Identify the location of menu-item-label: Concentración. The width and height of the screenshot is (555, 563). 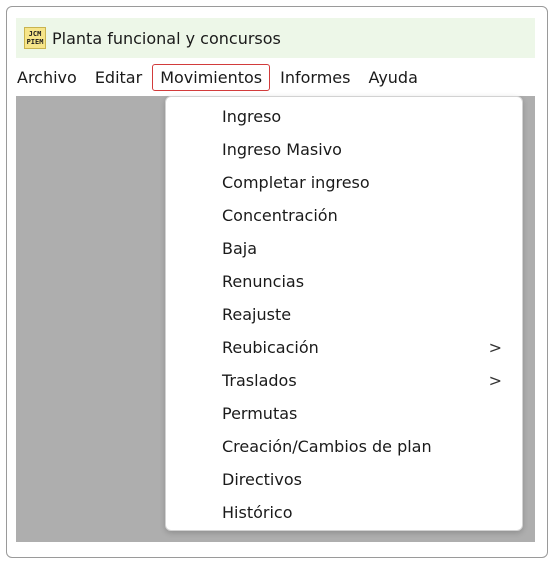
(280, 215).